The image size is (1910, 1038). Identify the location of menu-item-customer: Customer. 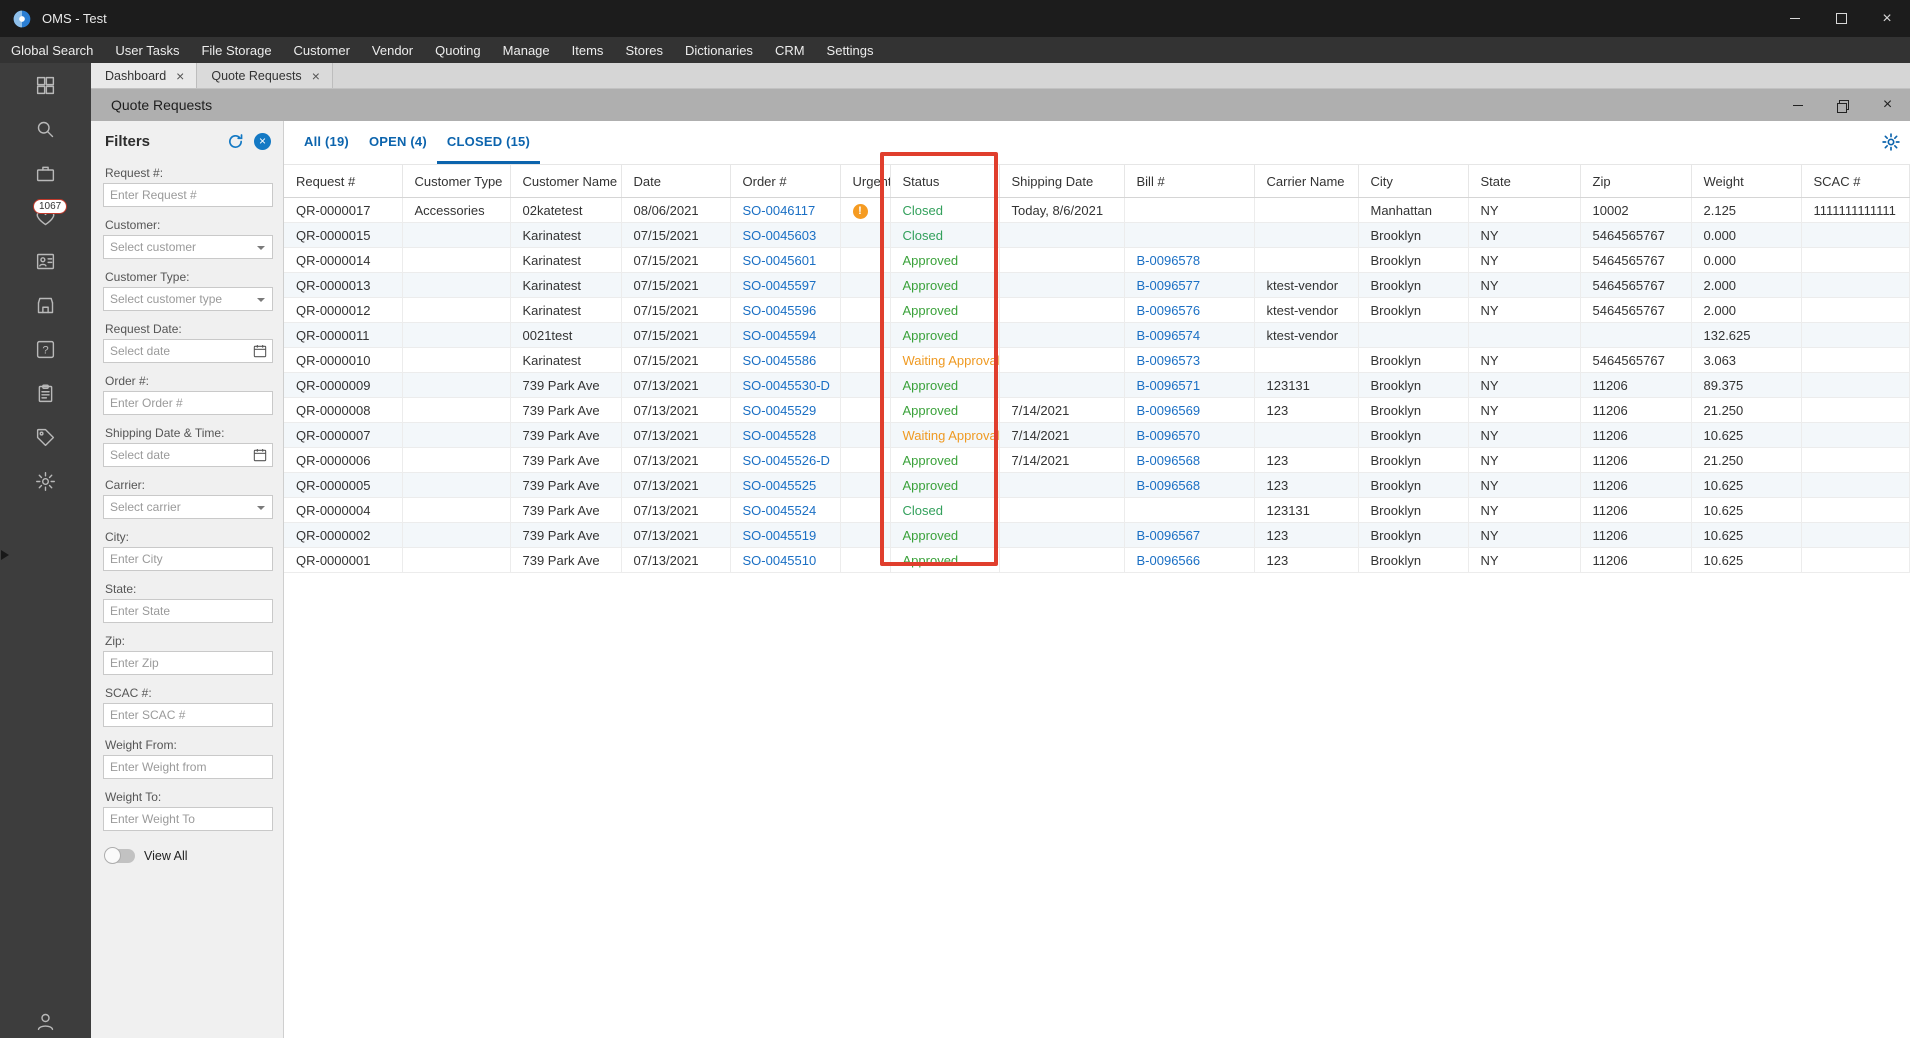
(322, 50).